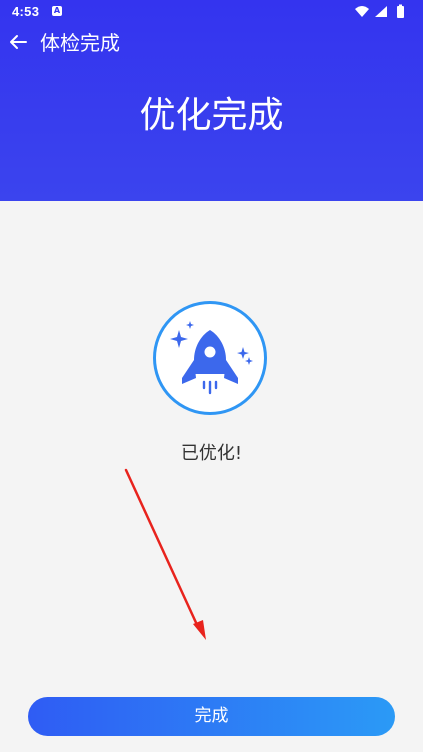 The height and width of the screenshot is (752, 423). Describe the element at coordinates (211, 716) in the screenshot. I see `done-button: 完成` at that location.